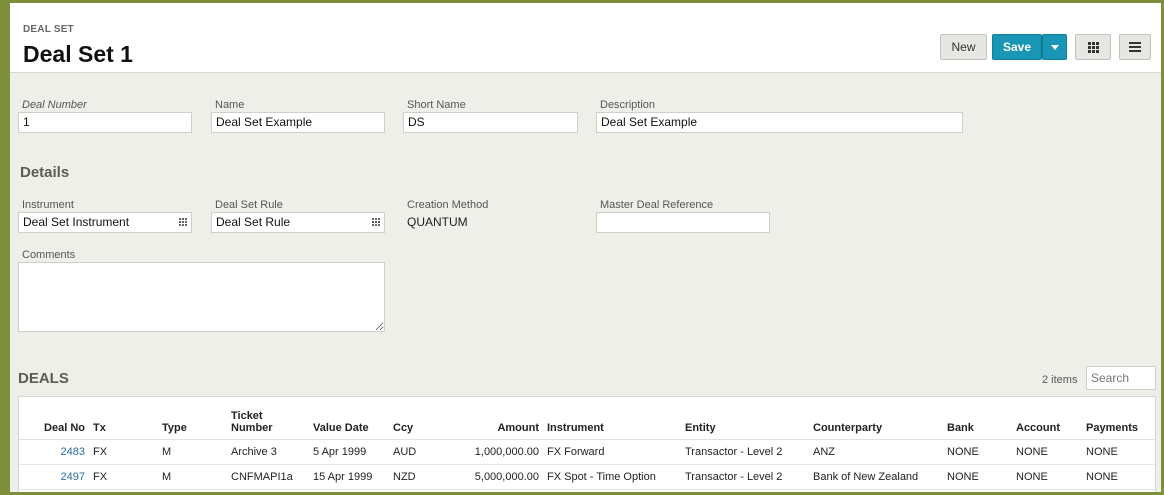 The height and width of the screenshot is (495, 1164). Describe the element at coordinates (657, 205) in the screenshot. I see `master-deal-reference-label: Master Deal Reference` at that location.